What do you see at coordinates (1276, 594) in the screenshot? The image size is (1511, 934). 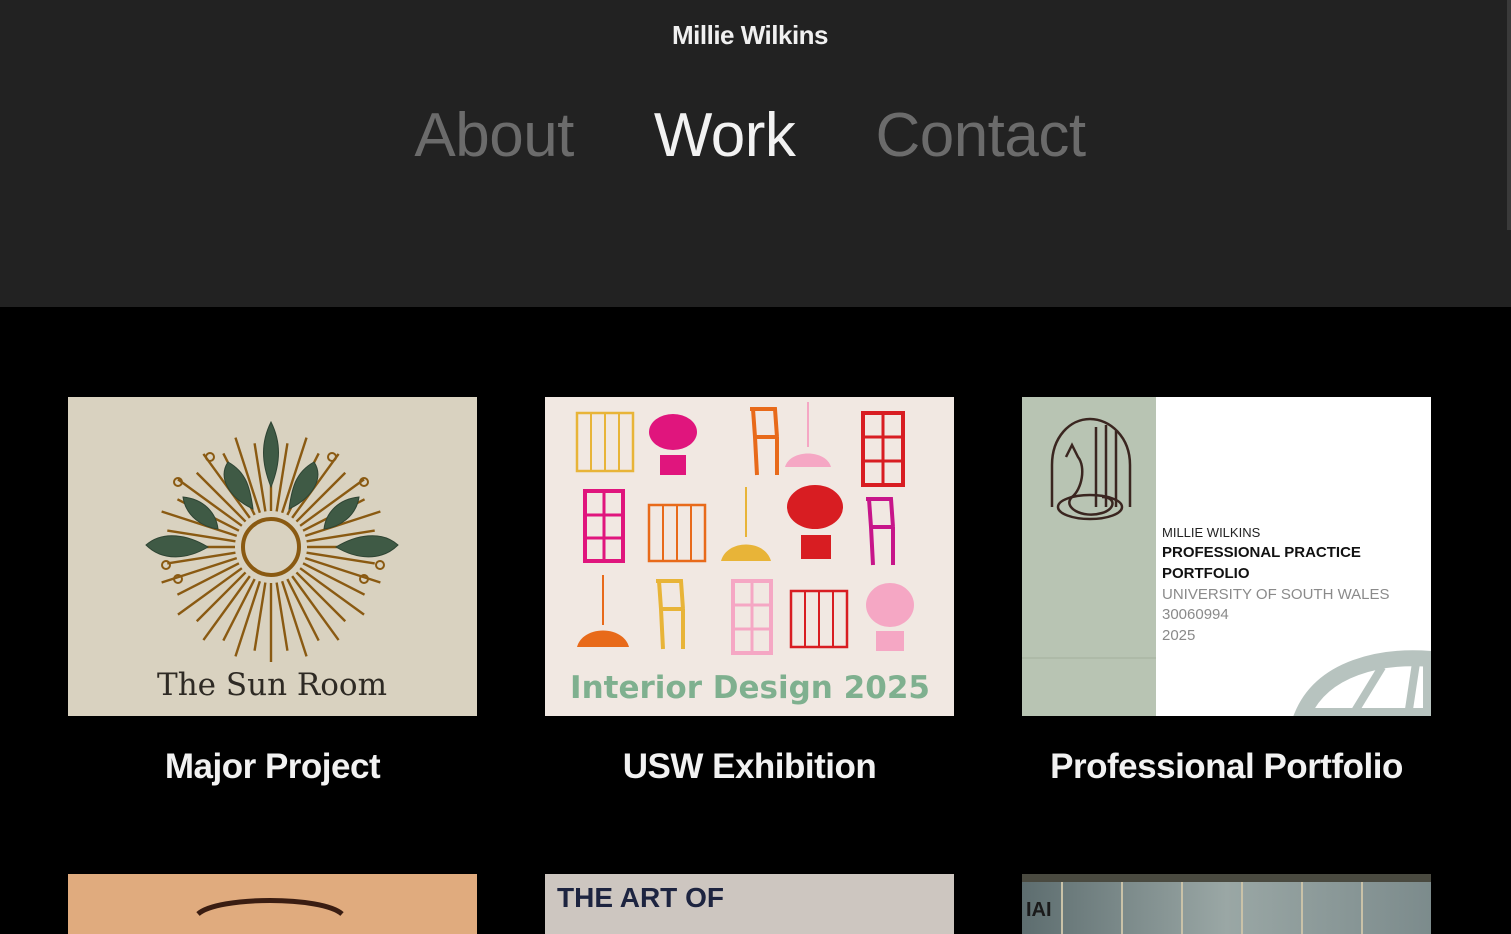 I see `thumb-line: UNIVERSITY OF SOUTH WALES` at bounding box center [1276, 594].